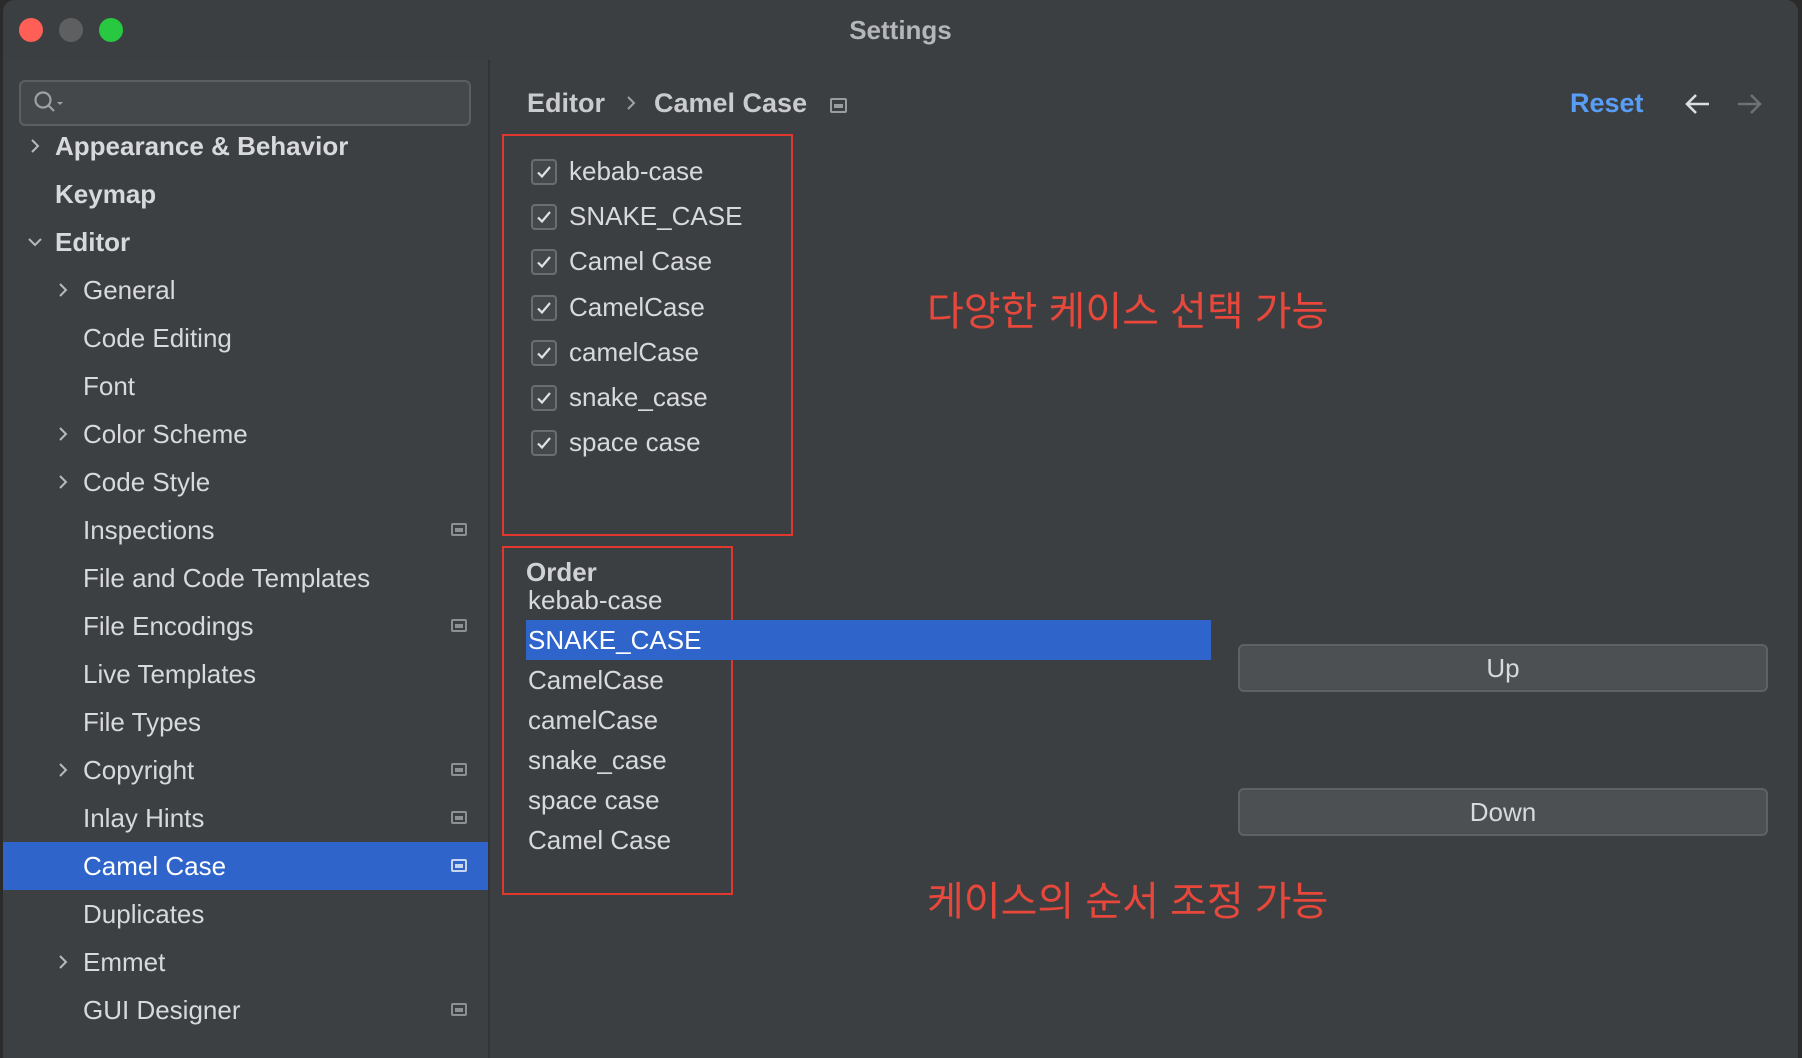  What do you see at coordinates (1749, 104) in the screenshot?
I see `arrow-right-icon` at bounding box center [1749, 104].